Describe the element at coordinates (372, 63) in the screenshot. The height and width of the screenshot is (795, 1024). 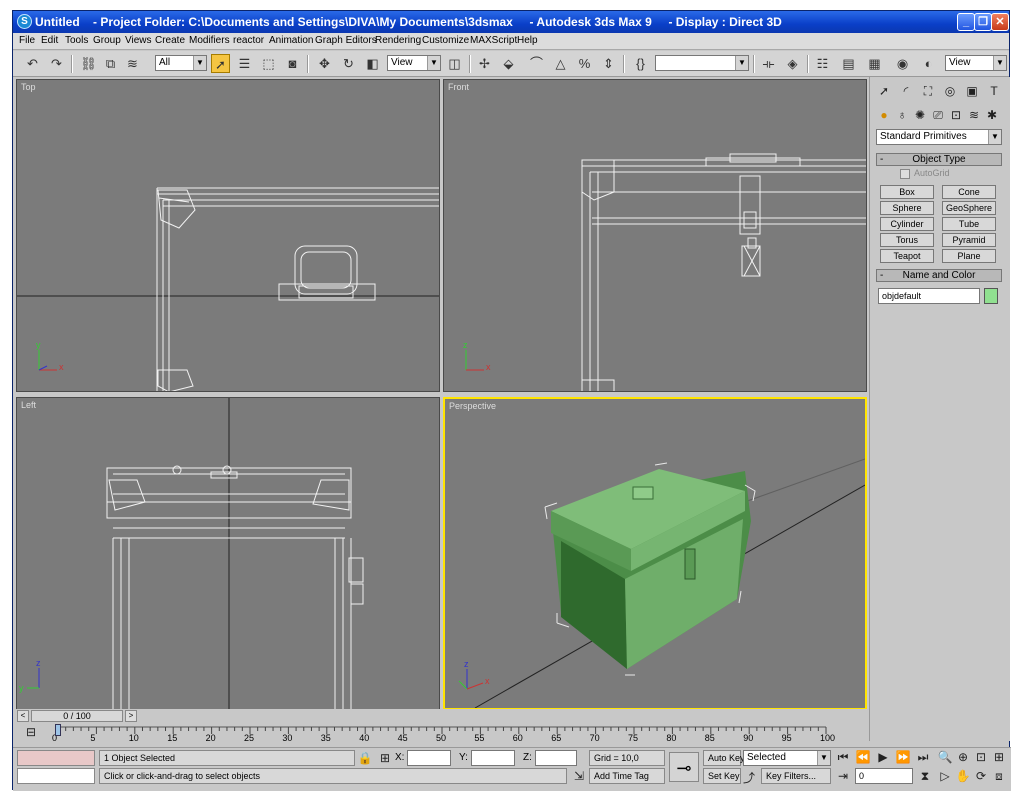
I see `select-and-scale-icon: ◧` at that location.